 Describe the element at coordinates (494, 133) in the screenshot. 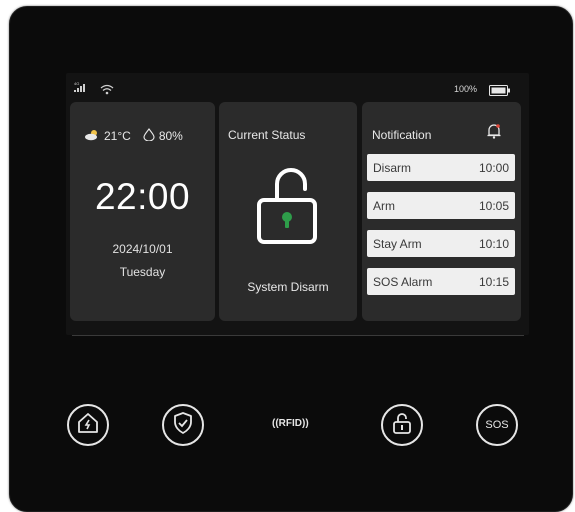

I see `bell-icon` at that location.